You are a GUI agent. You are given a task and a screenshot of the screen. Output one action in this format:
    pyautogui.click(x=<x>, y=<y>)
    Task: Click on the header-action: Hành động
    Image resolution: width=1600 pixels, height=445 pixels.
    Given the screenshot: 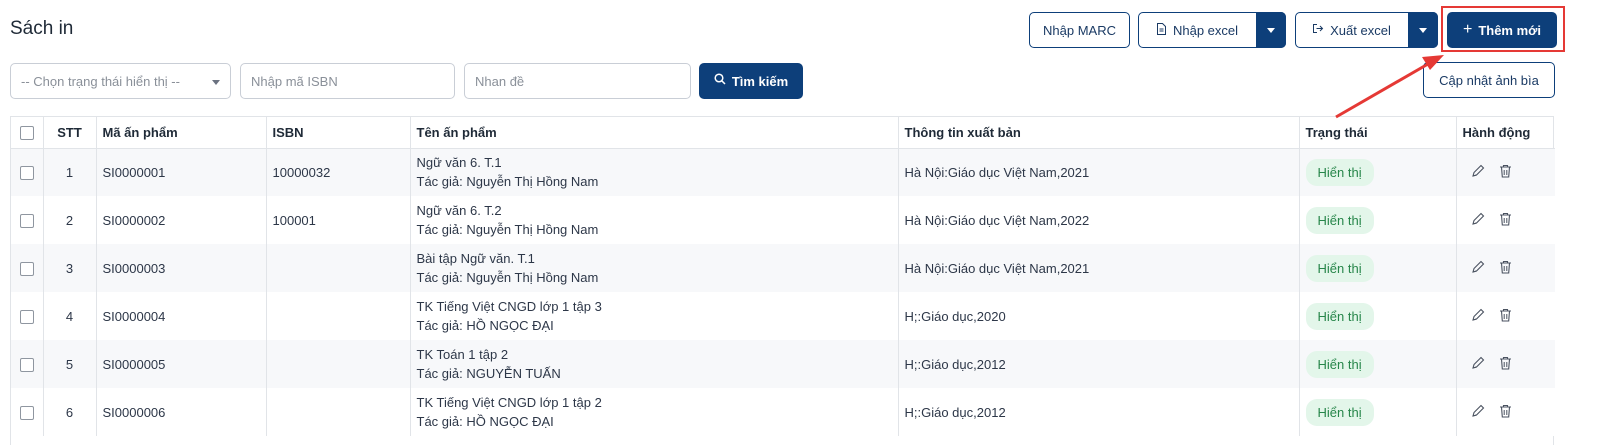 What is the action you would take?
    pyautogui.click(x=1505, y=133)
    